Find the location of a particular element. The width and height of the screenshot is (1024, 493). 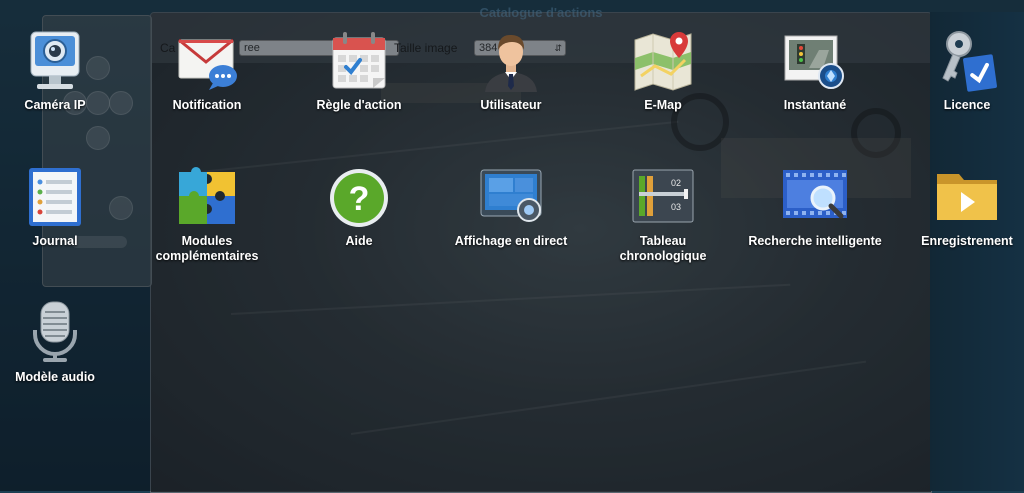

app-live-view: Affichage en direct is located at coordinates (511, 206).